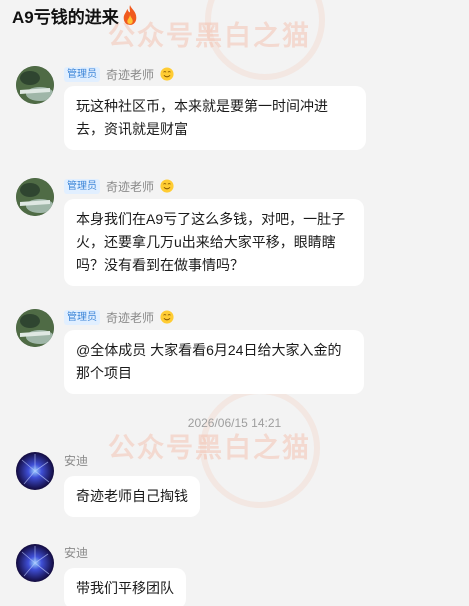  I want to click on message-timestamp: 2026/06/15 14:21, so click(234, 423).